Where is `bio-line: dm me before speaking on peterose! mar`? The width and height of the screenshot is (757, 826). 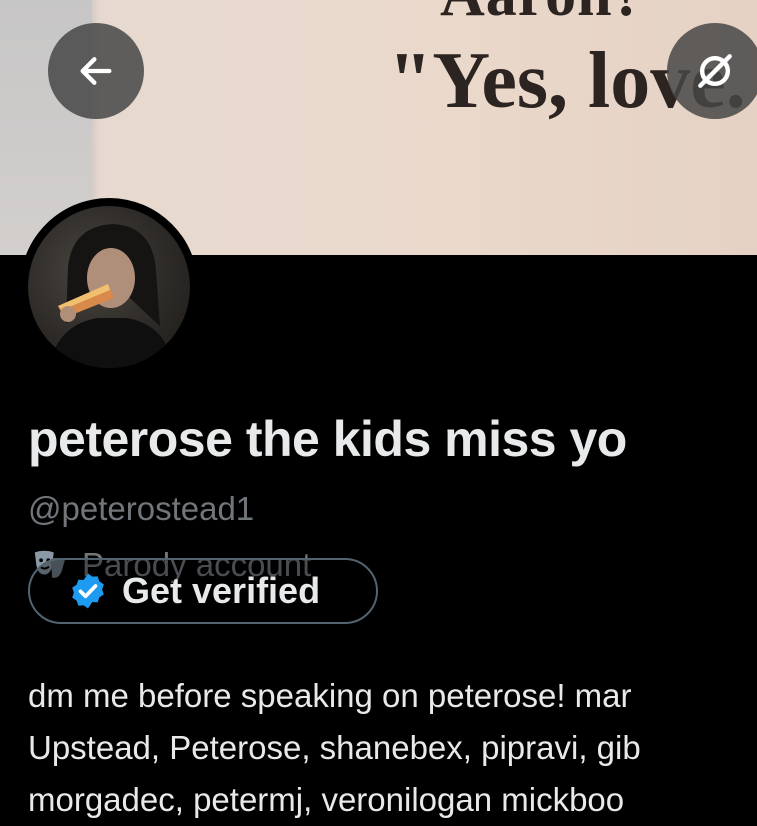
bio-line: dm me before speaking on peterose! mar is located at coordinates (330, 695).